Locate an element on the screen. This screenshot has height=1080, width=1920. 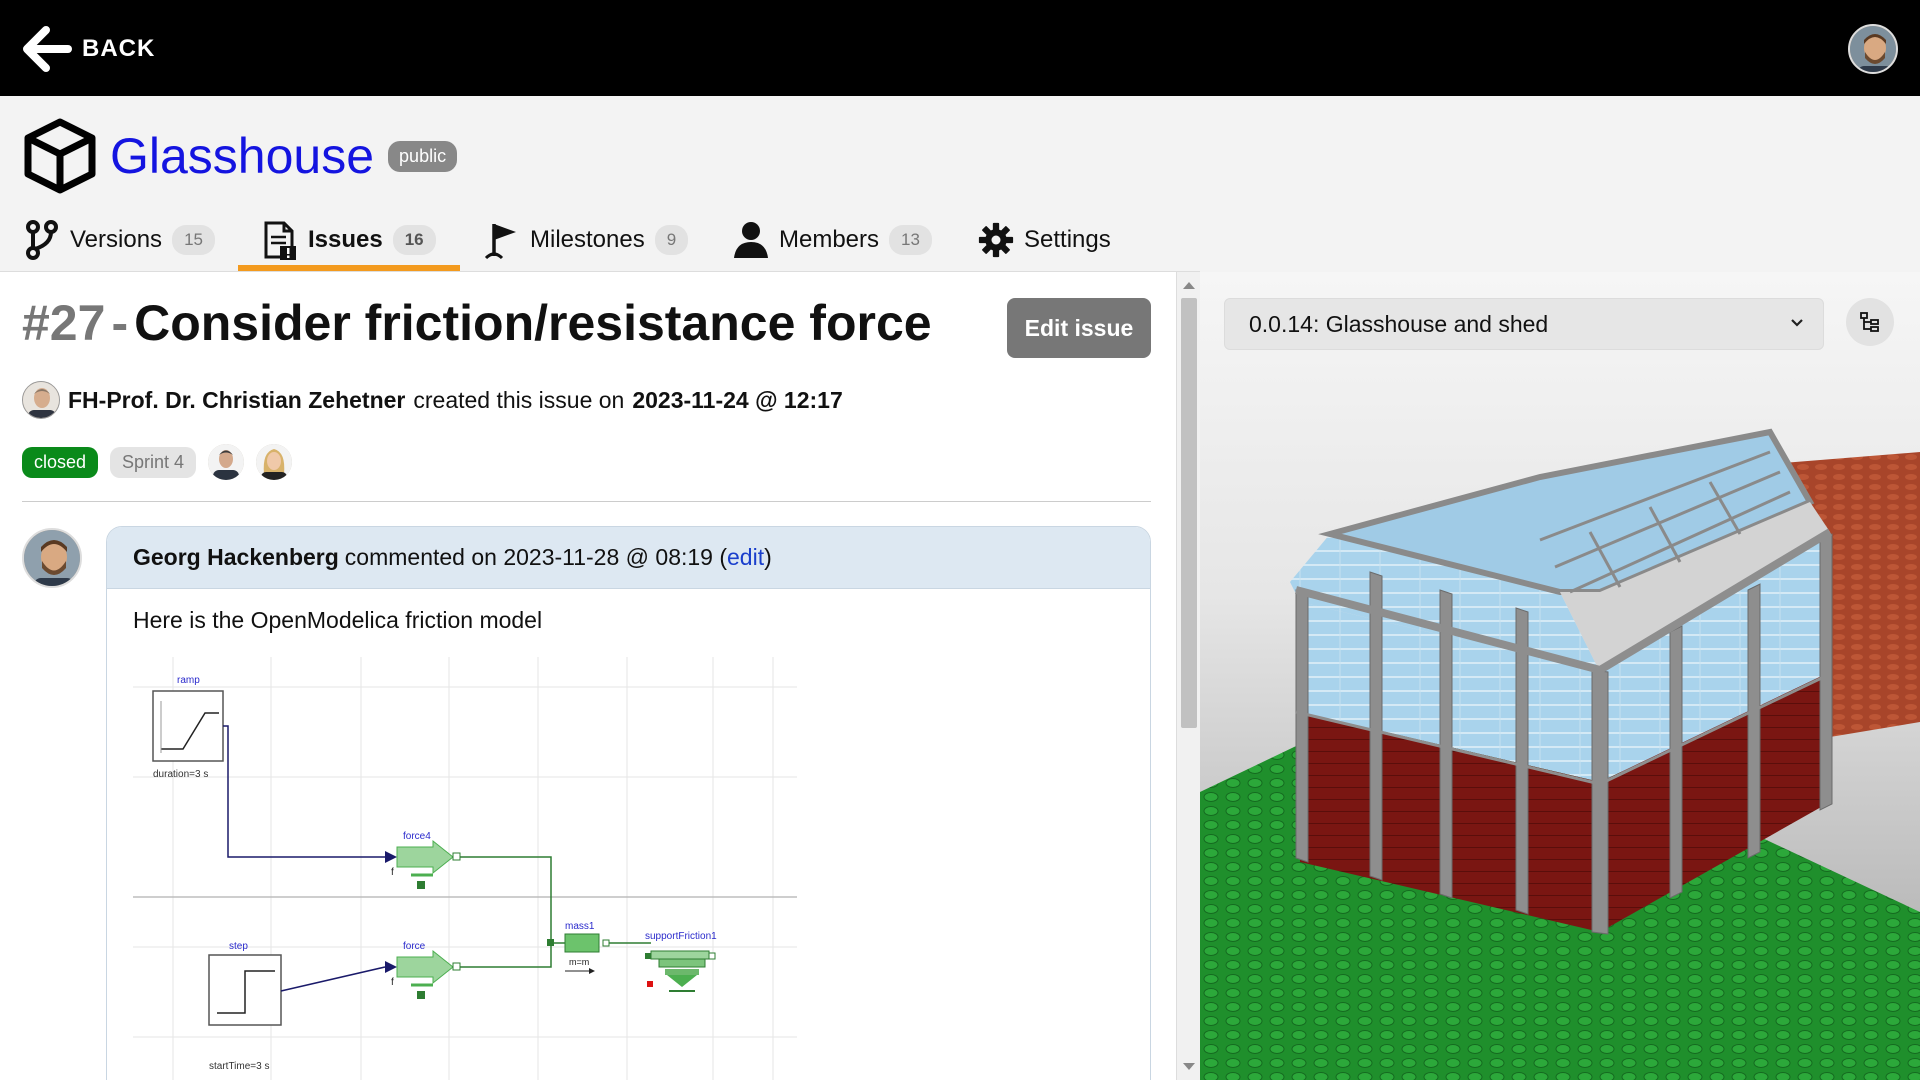
tab-settings: Settings is located at coordinates (1044, 240).